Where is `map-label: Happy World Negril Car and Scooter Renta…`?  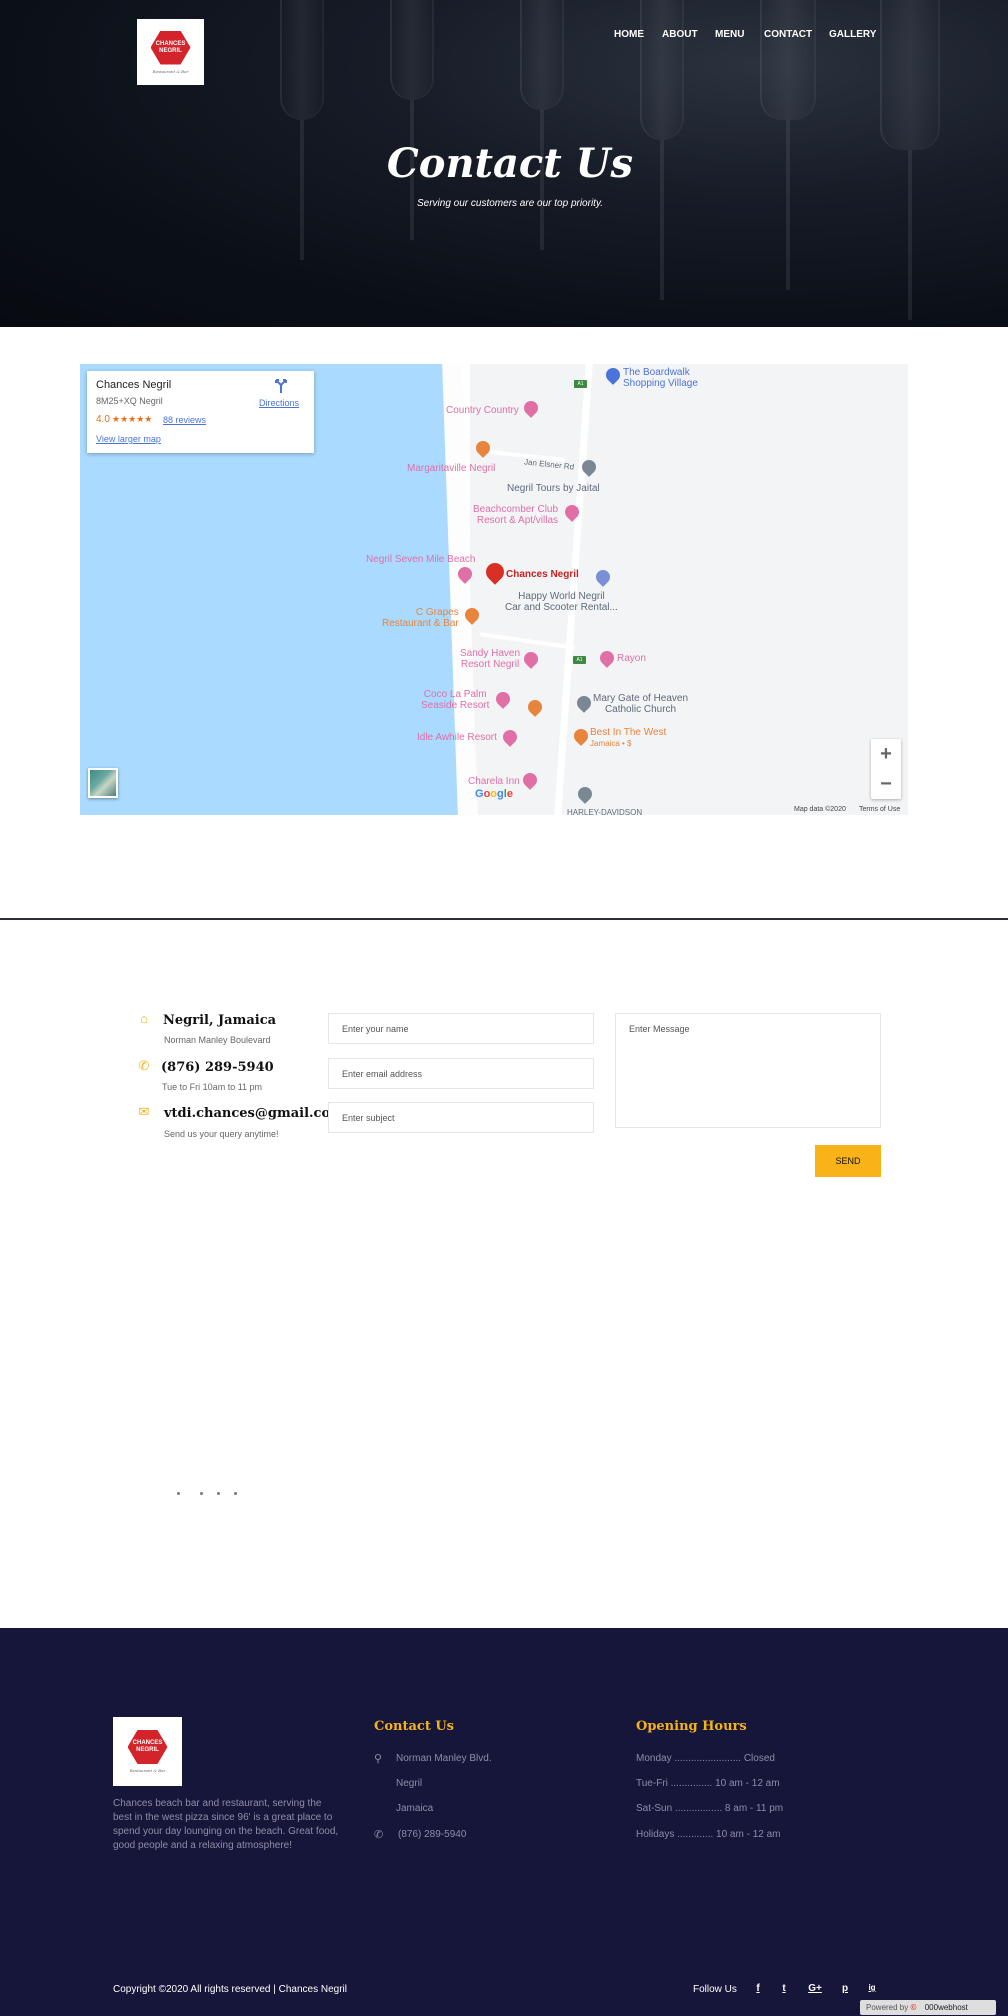
map-label: Happy World Negril Car and Scooter Renta… is located at coordinates (561, 602).